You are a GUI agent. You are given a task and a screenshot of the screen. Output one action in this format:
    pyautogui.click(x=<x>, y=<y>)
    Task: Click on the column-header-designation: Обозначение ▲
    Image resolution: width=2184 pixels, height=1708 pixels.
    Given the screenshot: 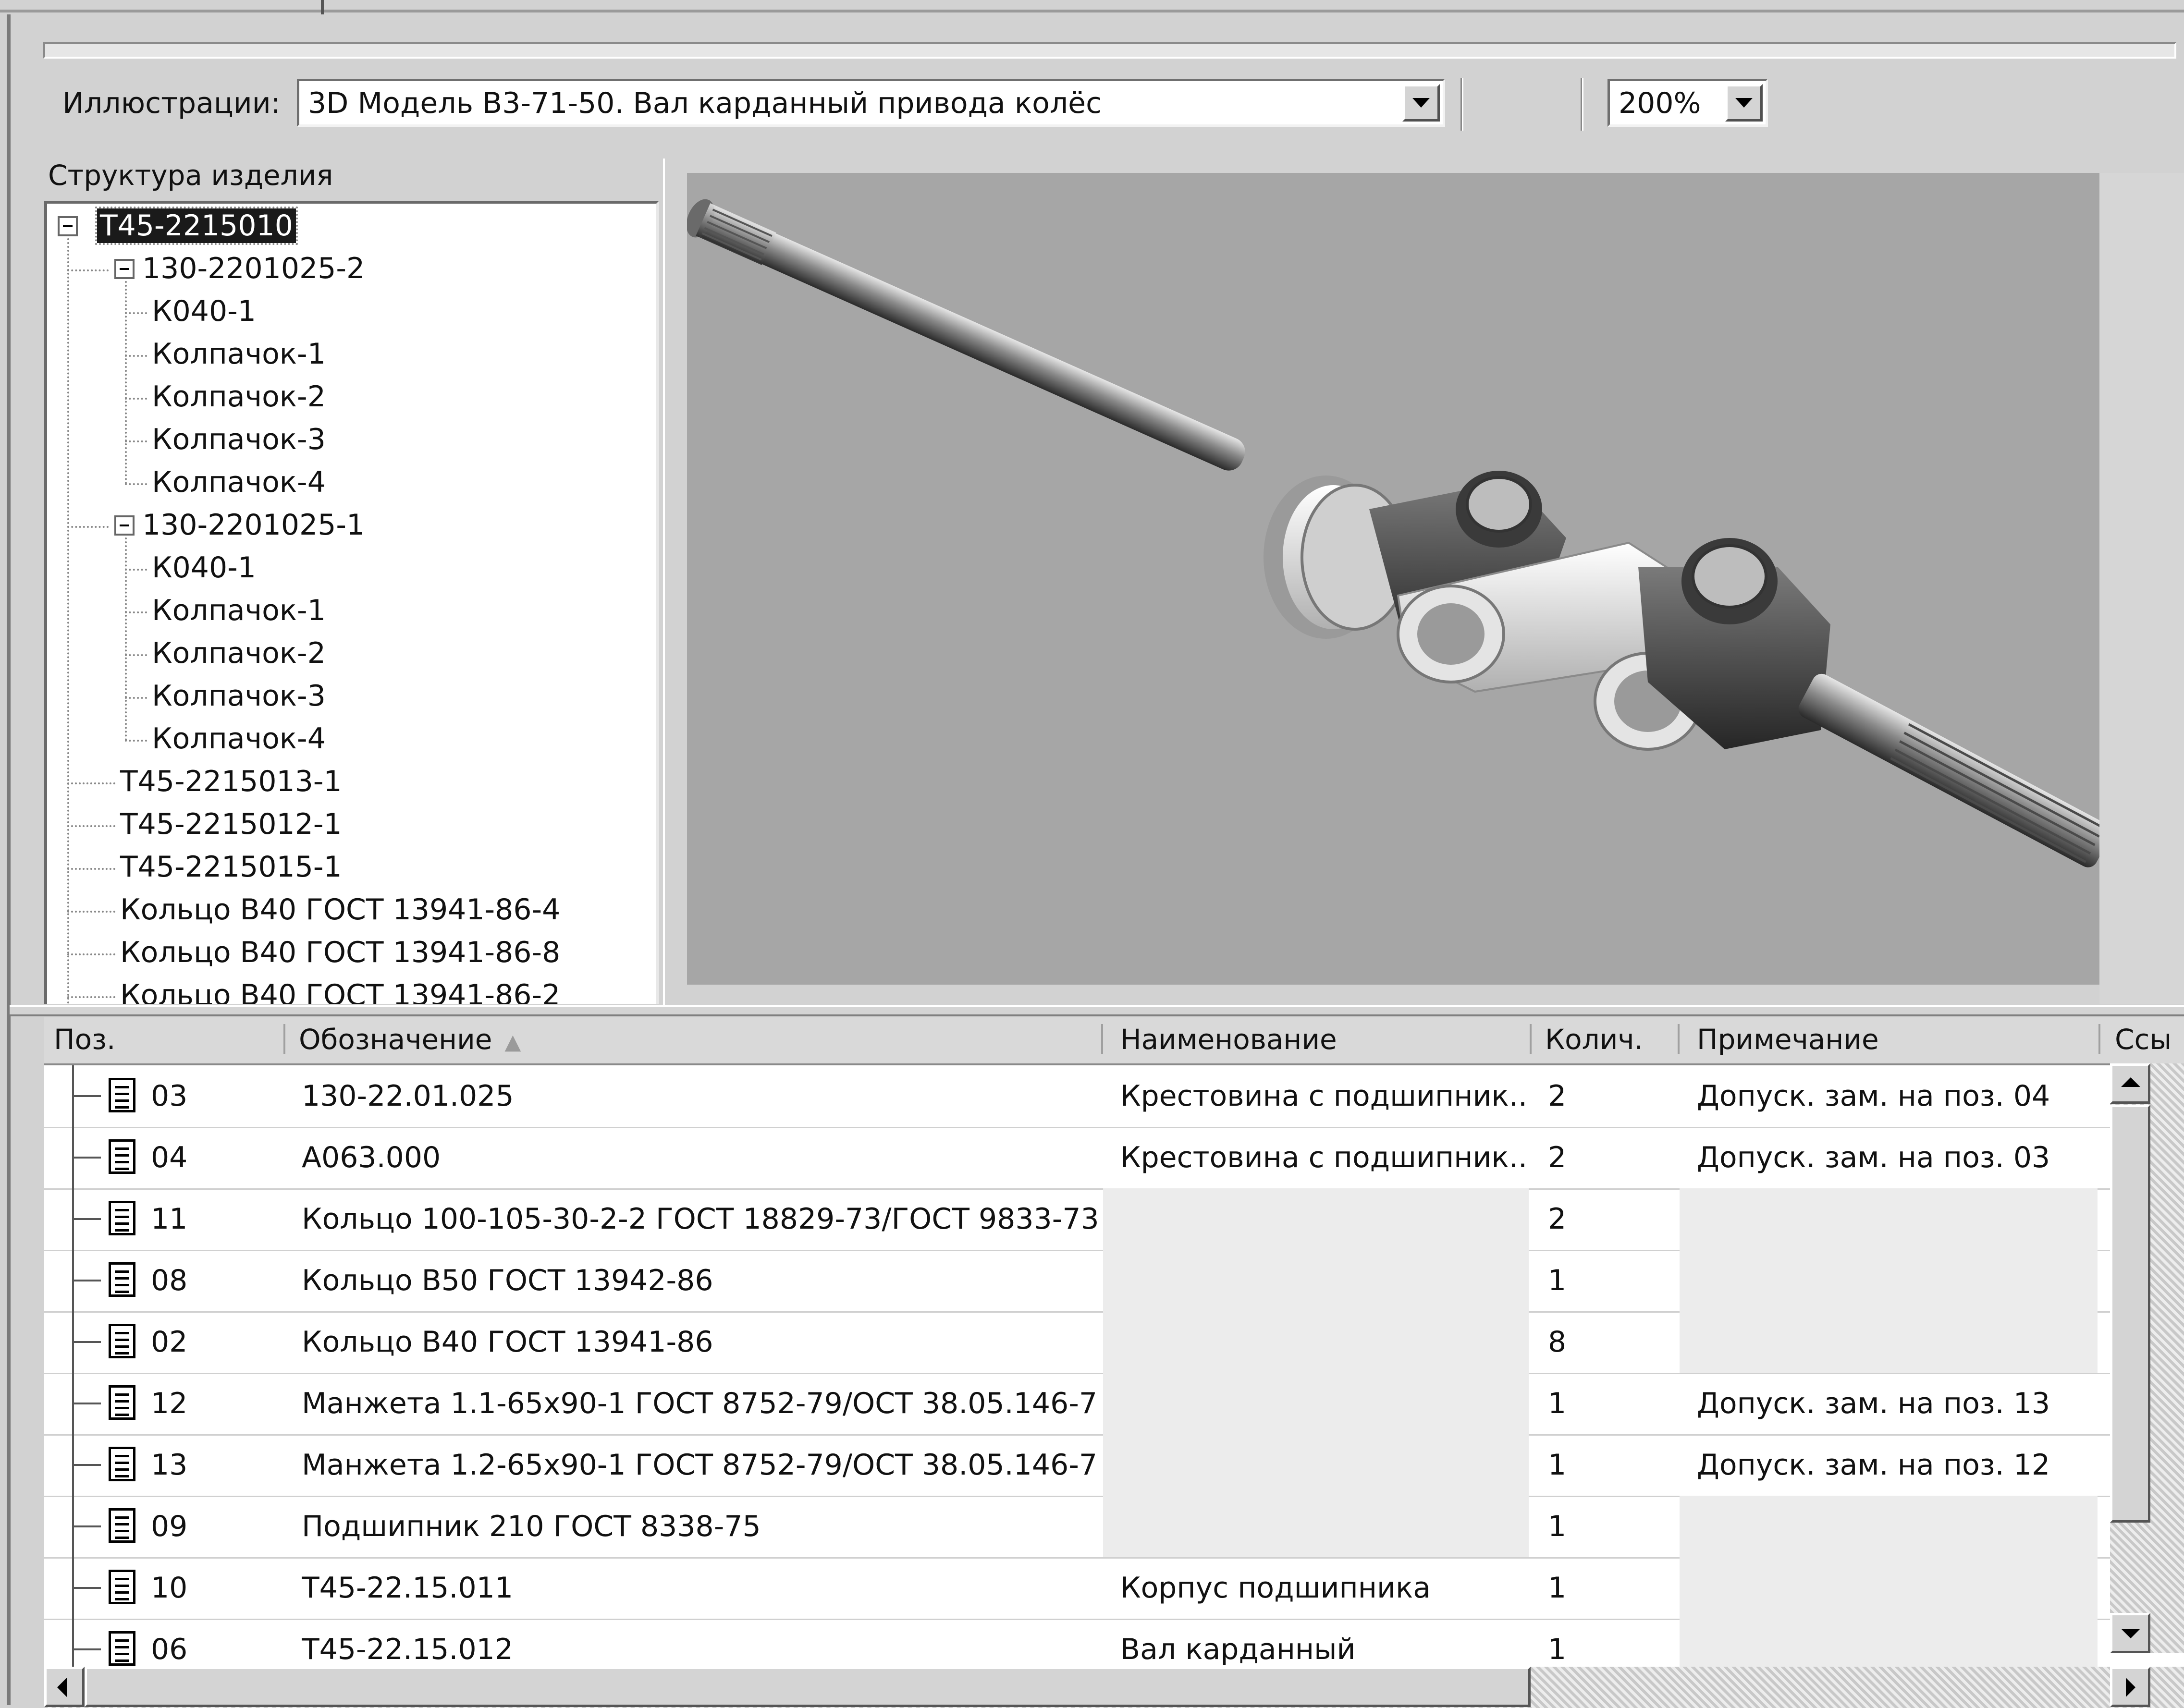 What is the action you would take?
    pyautogui.click(x=410, y=1041)
    